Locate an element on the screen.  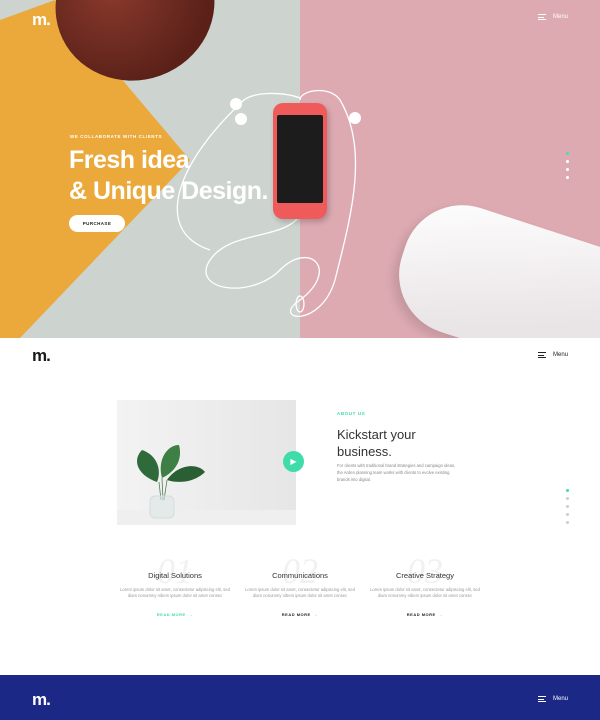
play-button: ▶ is located at coordinates (293, 461).